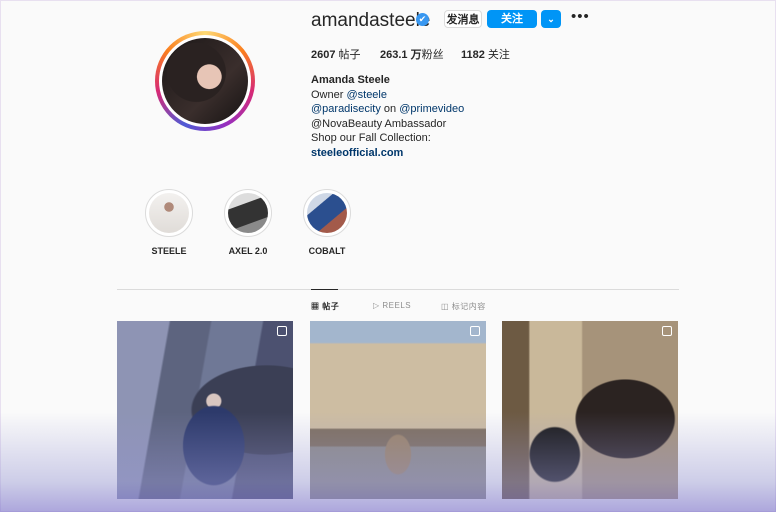  I want to click on highlight-label: AXEL 2.0, so click(248, 251).